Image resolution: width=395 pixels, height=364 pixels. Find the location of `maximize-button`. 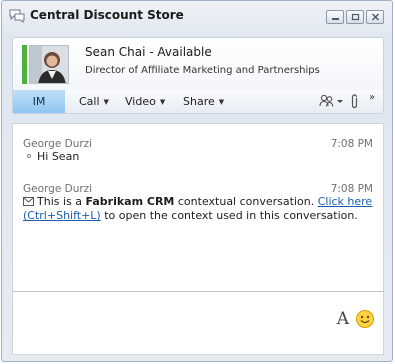

maximize-button is located at coordinates (355, 17).